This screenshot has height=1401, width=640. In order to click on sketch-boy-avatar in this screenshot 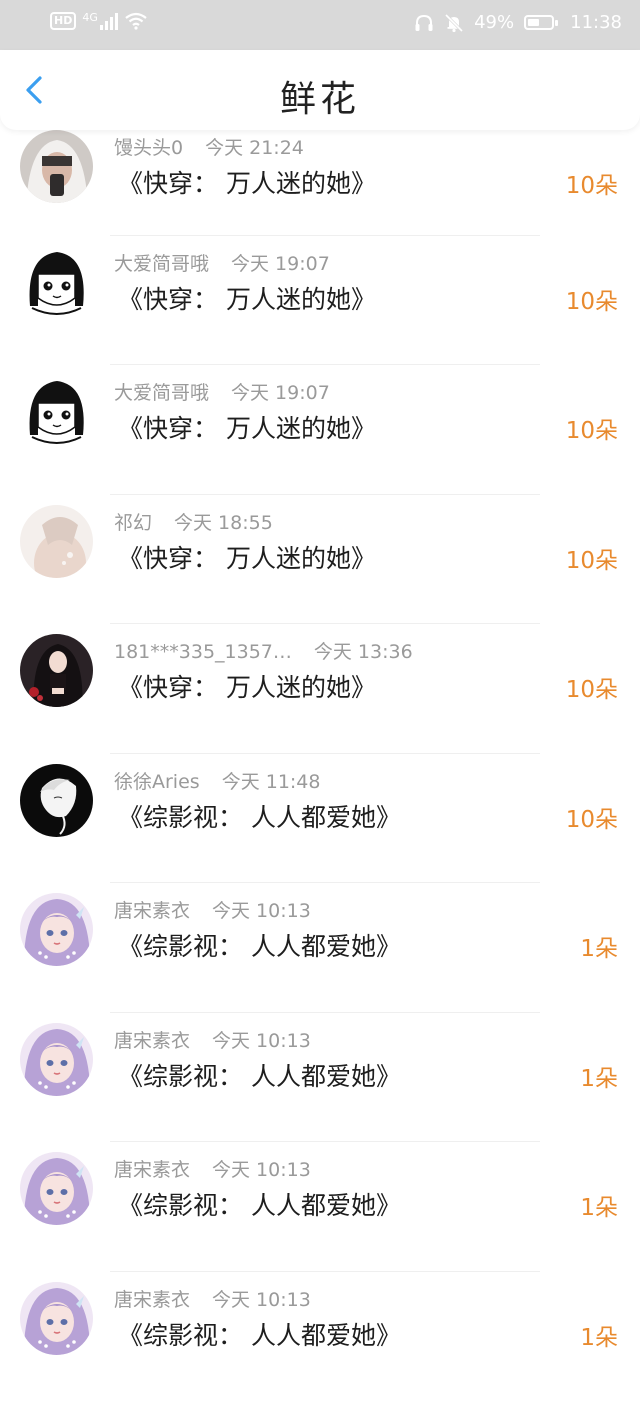, I will do `click(56, 800)`.